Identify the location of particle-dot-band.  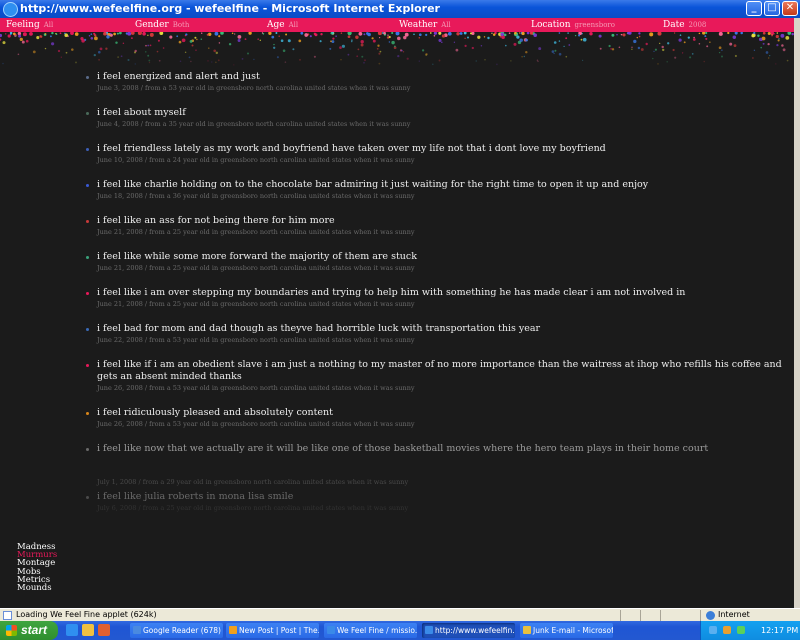
(397, 49).